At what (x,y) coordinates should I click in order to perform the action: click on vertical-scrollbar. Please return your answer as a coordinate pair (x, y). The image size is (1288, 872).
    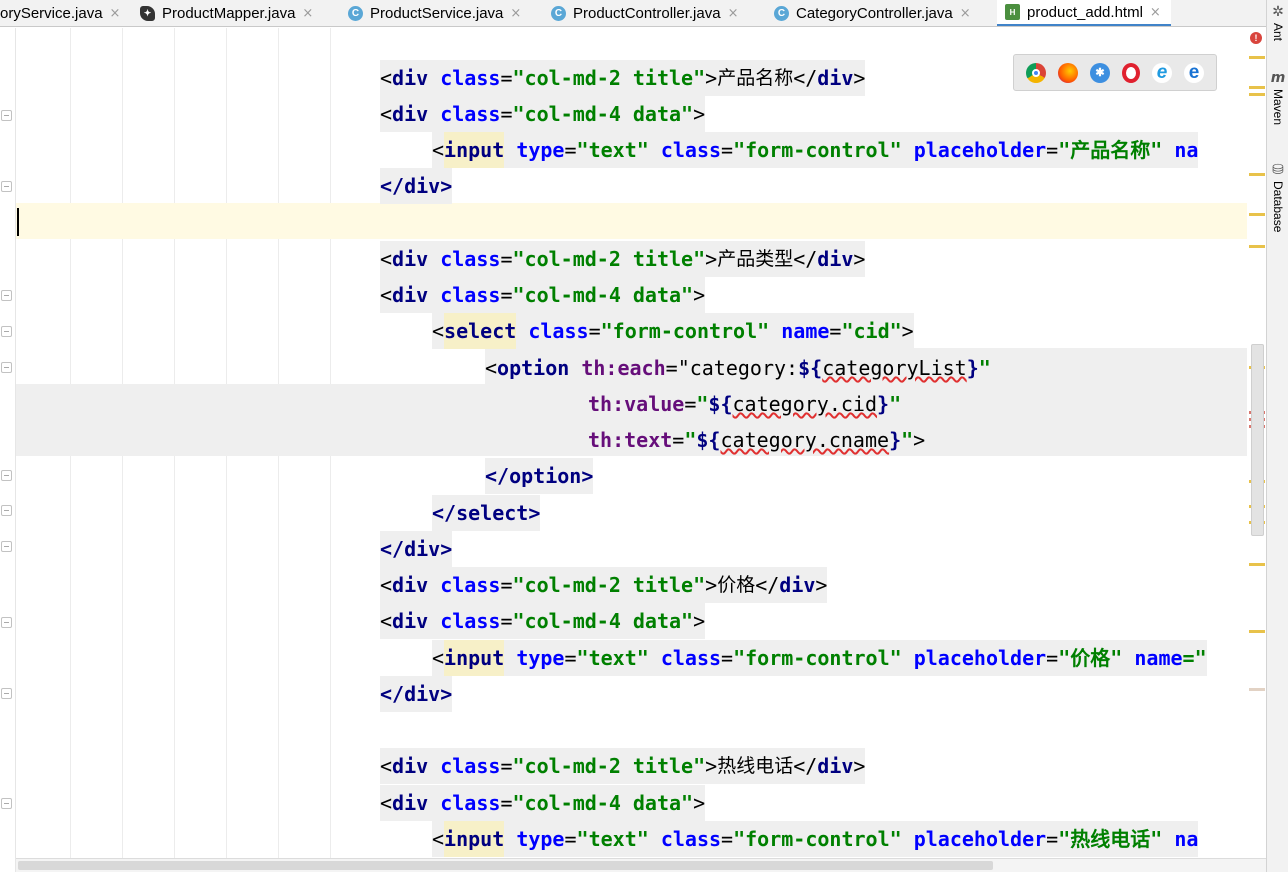
    Looking at the image, I should click on (1257, 440).